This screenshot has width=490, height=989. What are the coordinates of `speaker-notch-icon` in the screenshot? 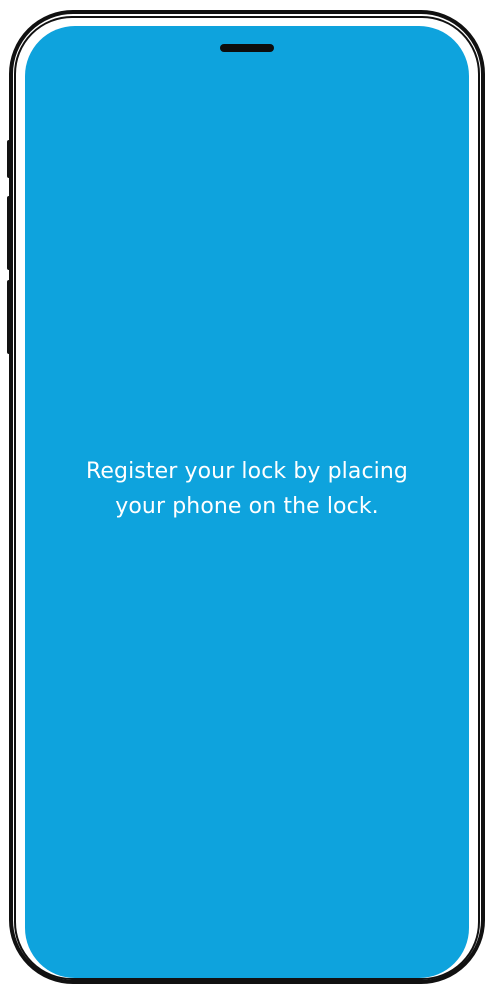 It's located at (247, 48).